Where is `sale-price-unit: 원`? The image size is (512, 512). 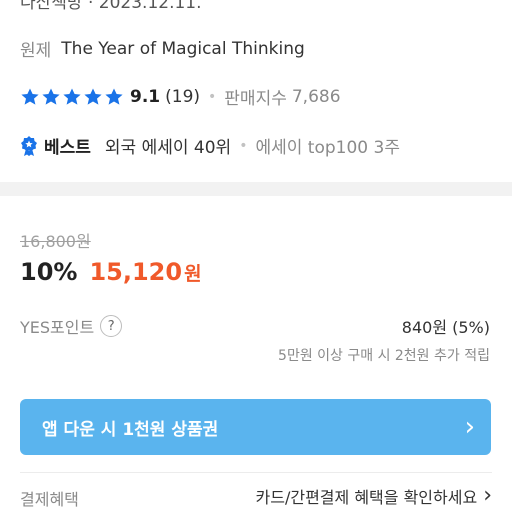
sale-price-unit: 원 is located at coordinates (193, 273).